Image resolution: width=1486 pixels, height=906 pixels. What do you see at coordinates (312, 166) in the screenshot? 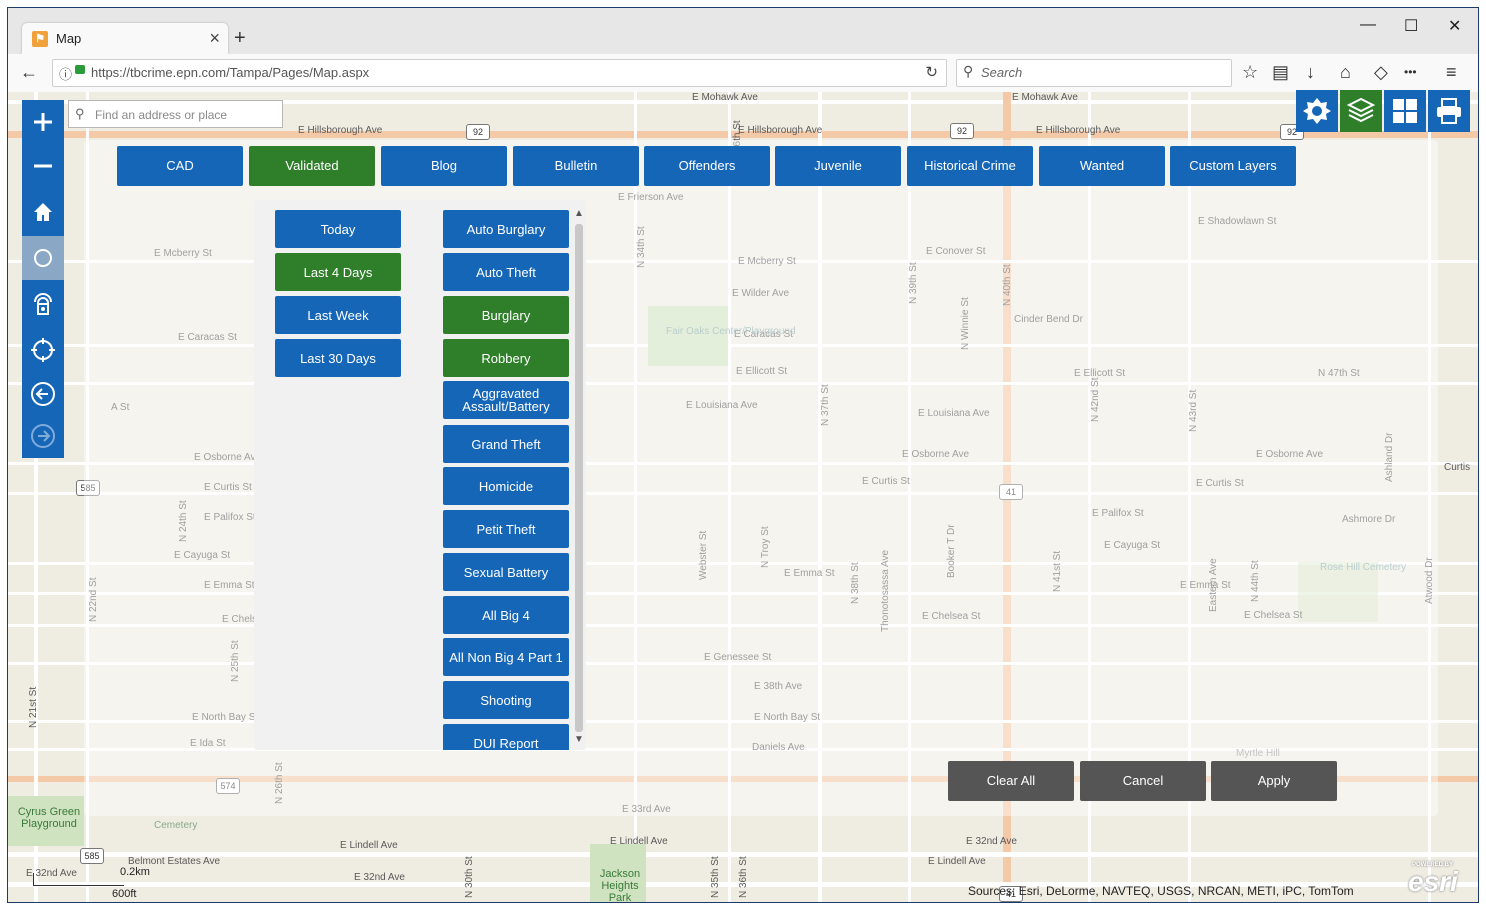
I see `tab-validated: Validated` at bounding box center [312, 166].